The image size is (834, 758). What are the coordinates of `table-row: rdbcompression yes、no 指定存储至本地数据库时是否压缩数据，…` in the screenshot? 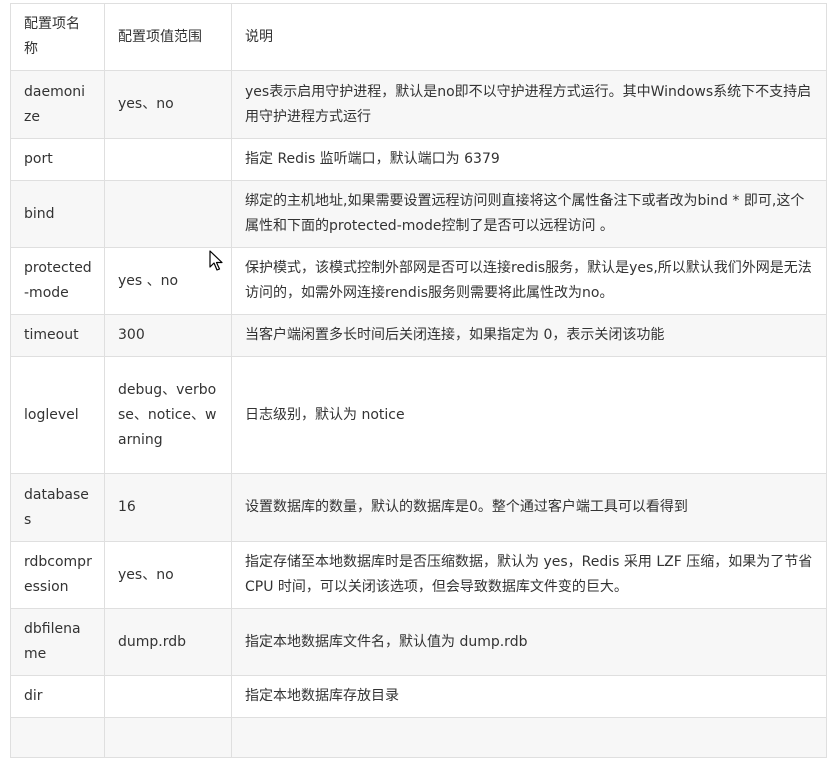 It's located at (418, 575).